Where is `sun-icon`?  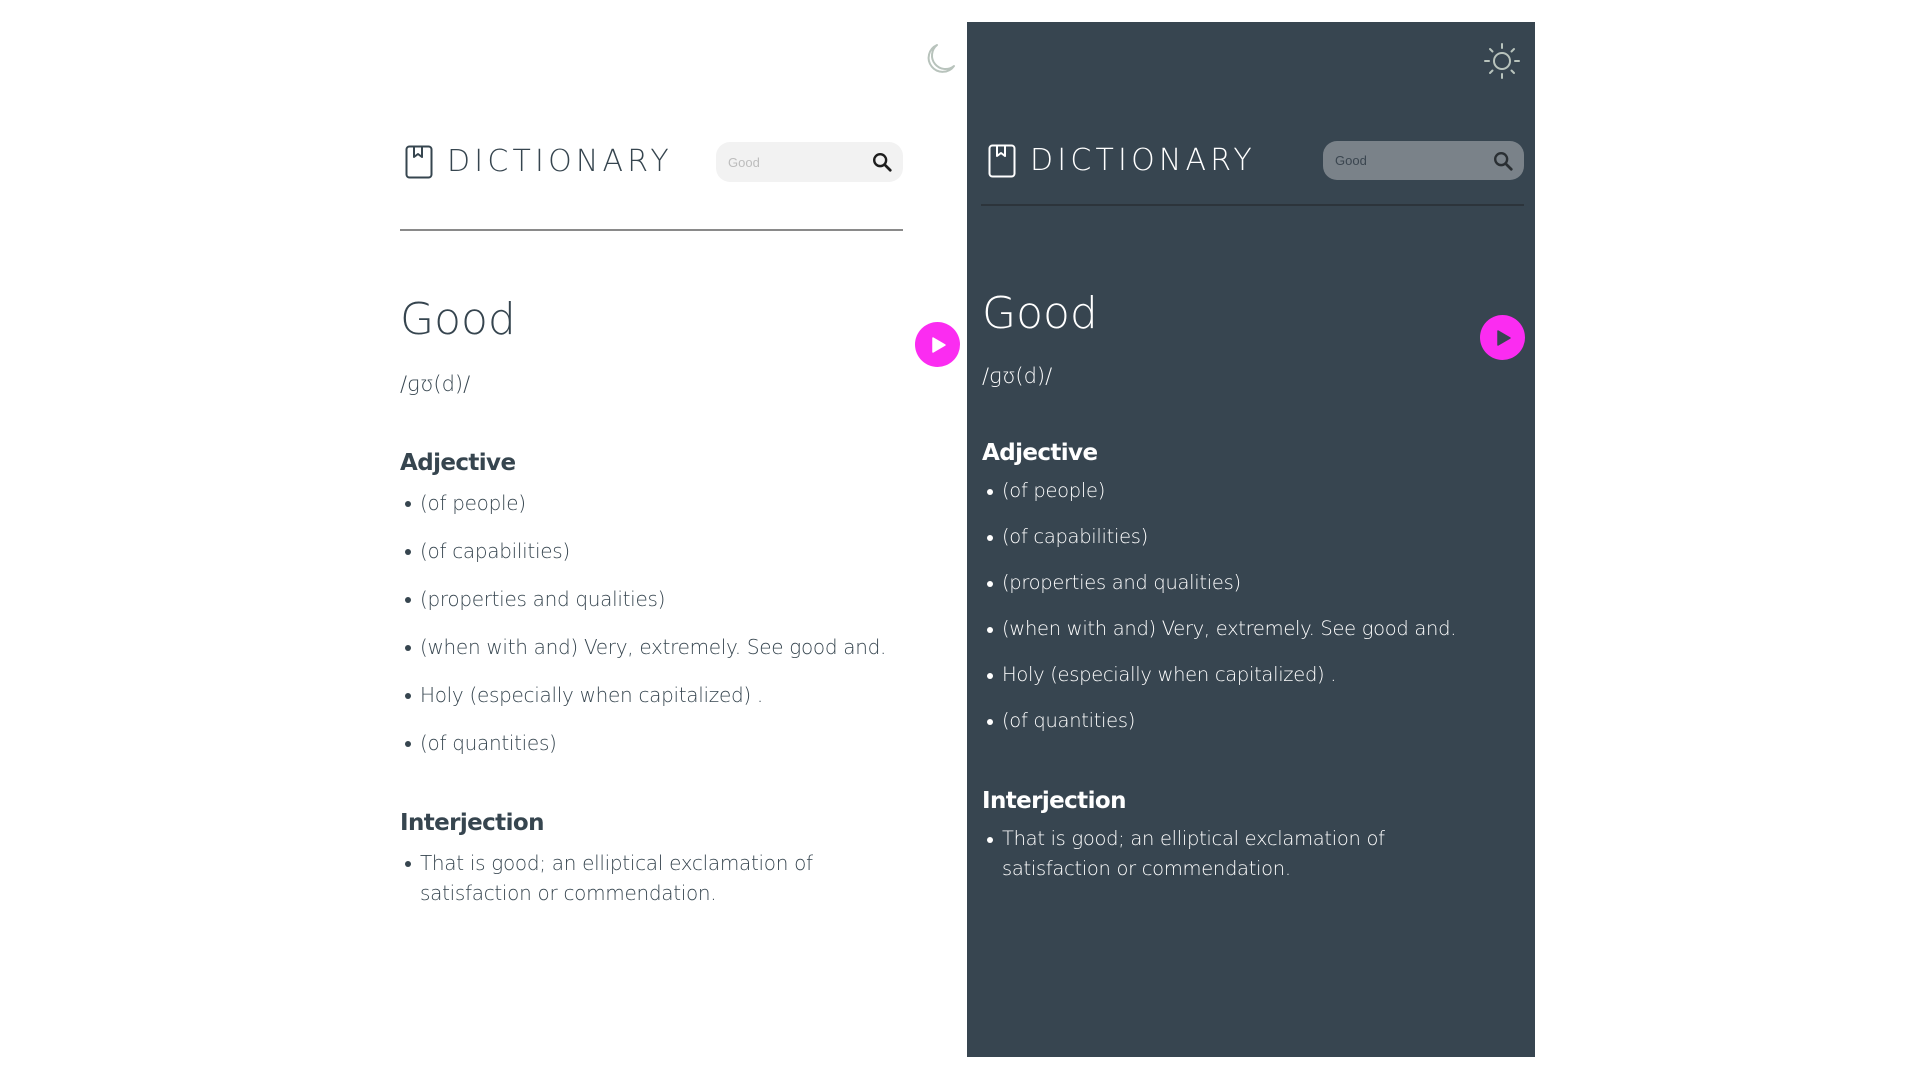
sun-icon is located at coordinates (1502, 61).